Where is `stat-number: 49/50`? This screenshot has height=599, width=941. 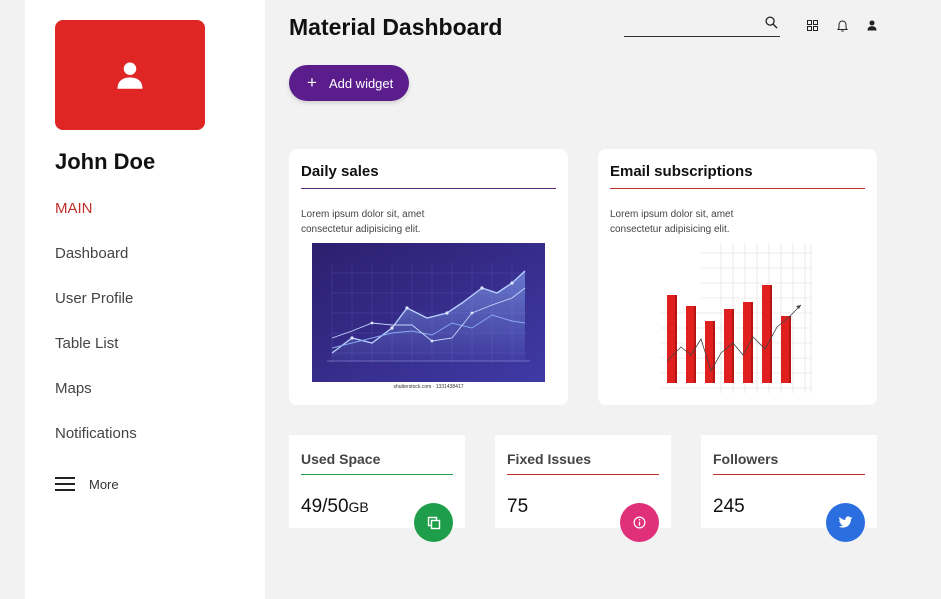
stat-number: 49/50 is located at coordinates (325, 506).